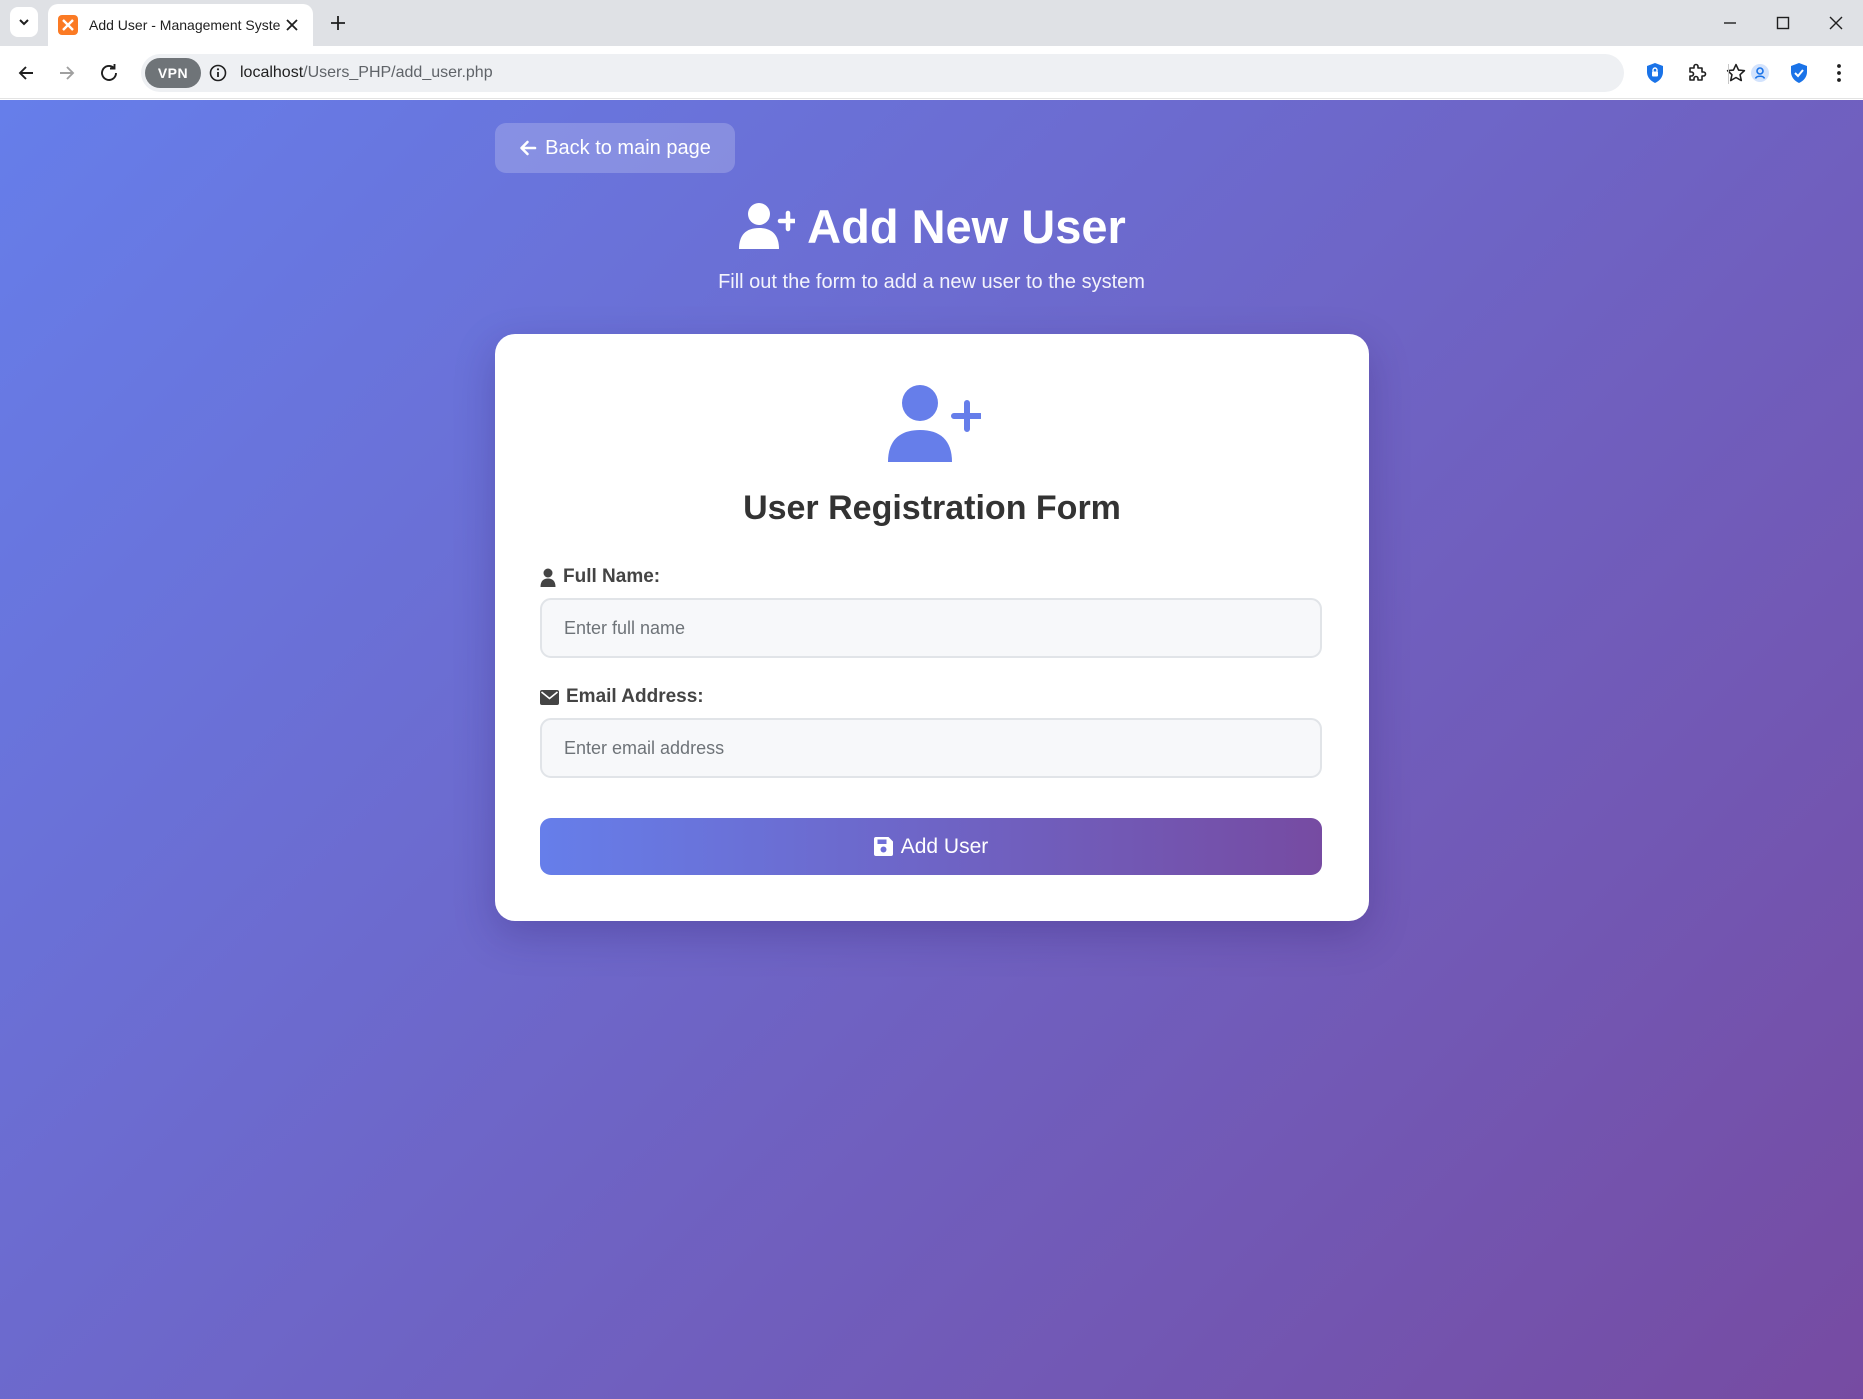  I want to click on form-heading: User Registration Form, so click(932, 508).